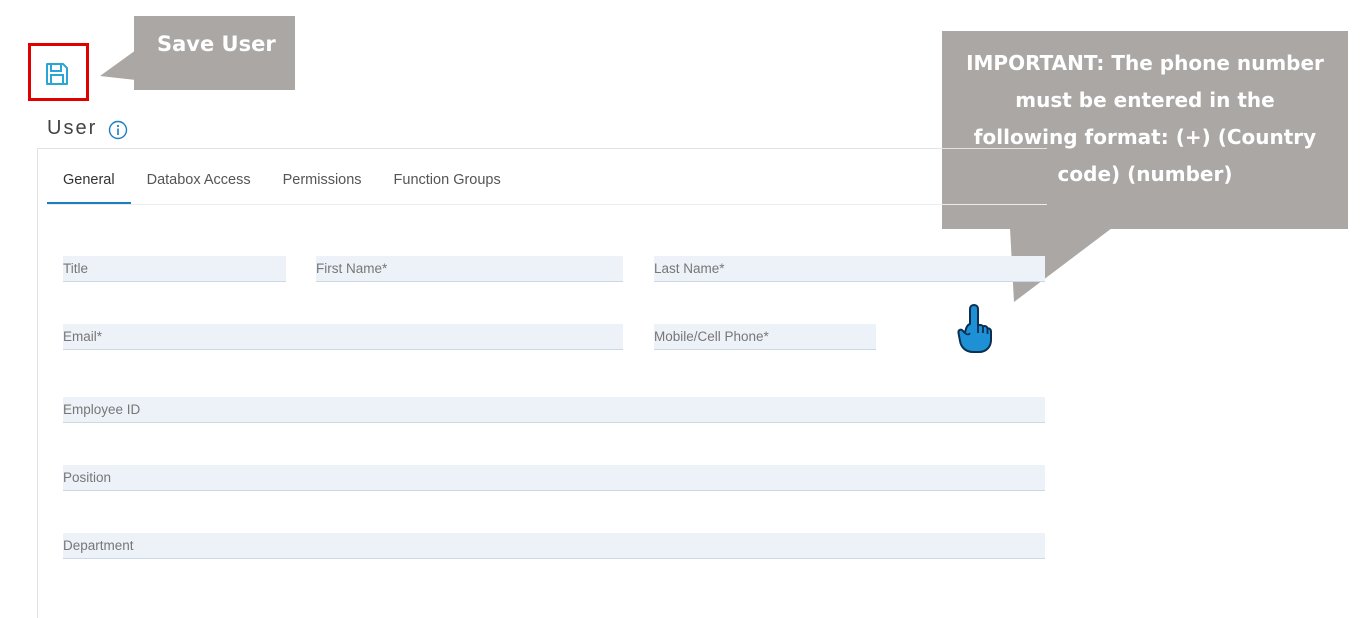 The width and height of the screenshot is (1363, 618). I want to click on position-field: Position, so click(554, 478).